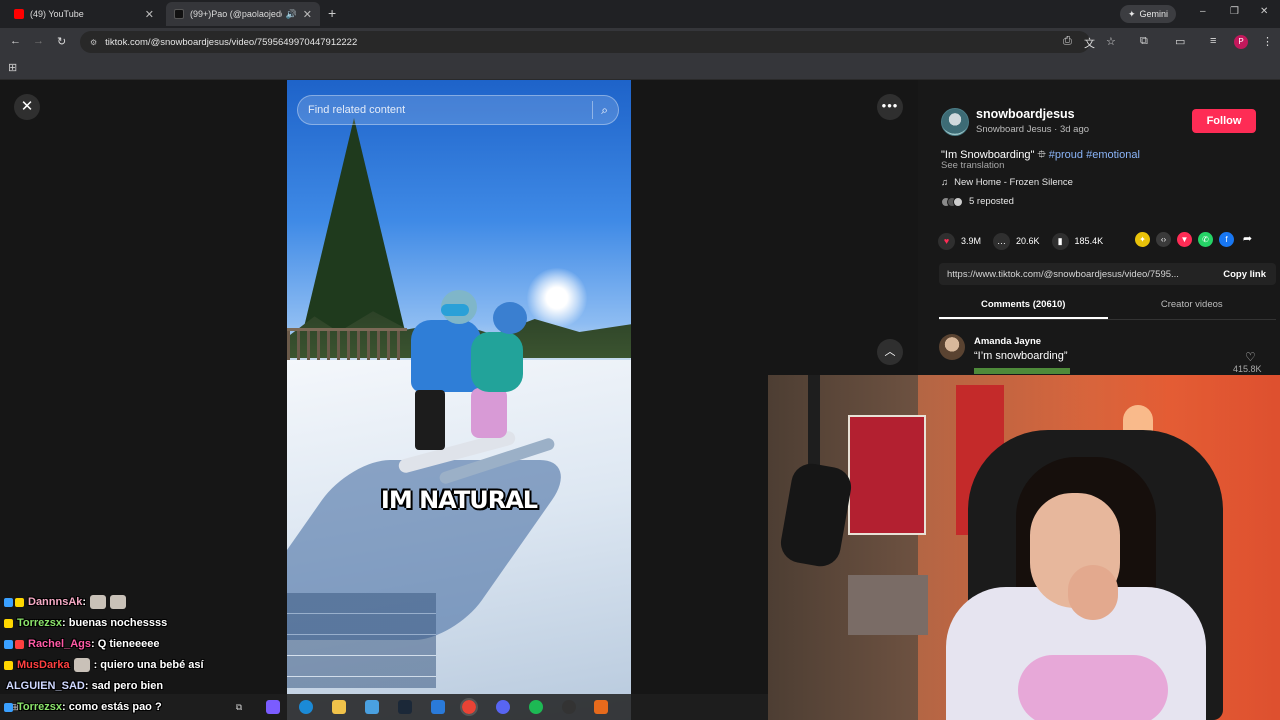 The image size is (1280, 720). Describe the element at coordinates (890, 352) in the screenshot. I see `previous-video-button: ︿` at that location.